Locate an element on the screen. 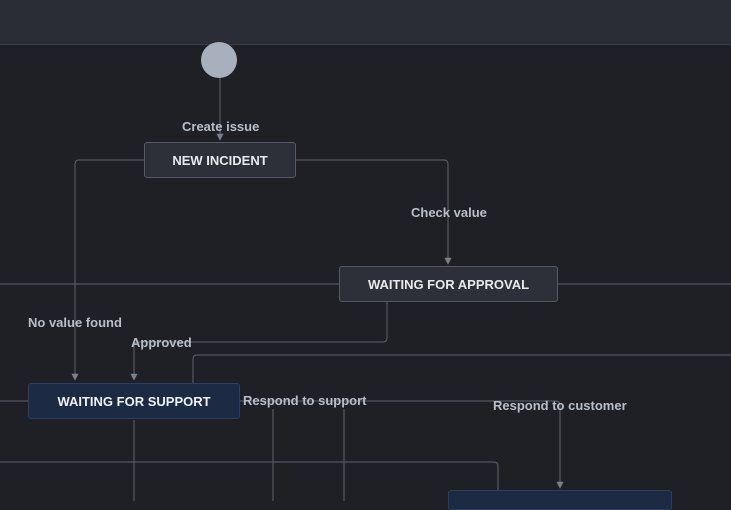 This screenshot has width=731, height=510. transition-approved: Approved is located at coordinates (161, 342).